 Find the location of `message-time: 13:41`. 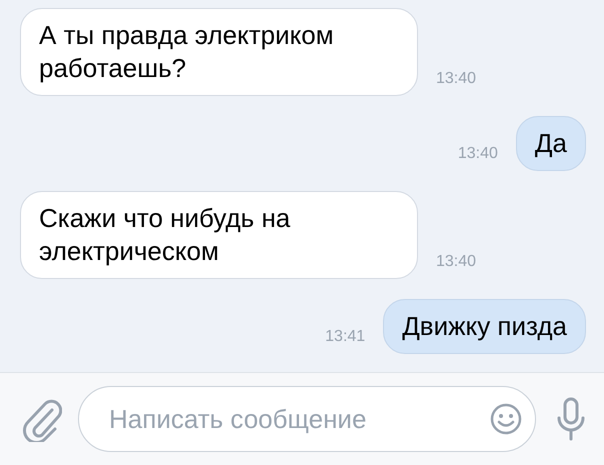

message-time: 13:41 is located at coordinates (345, 337).